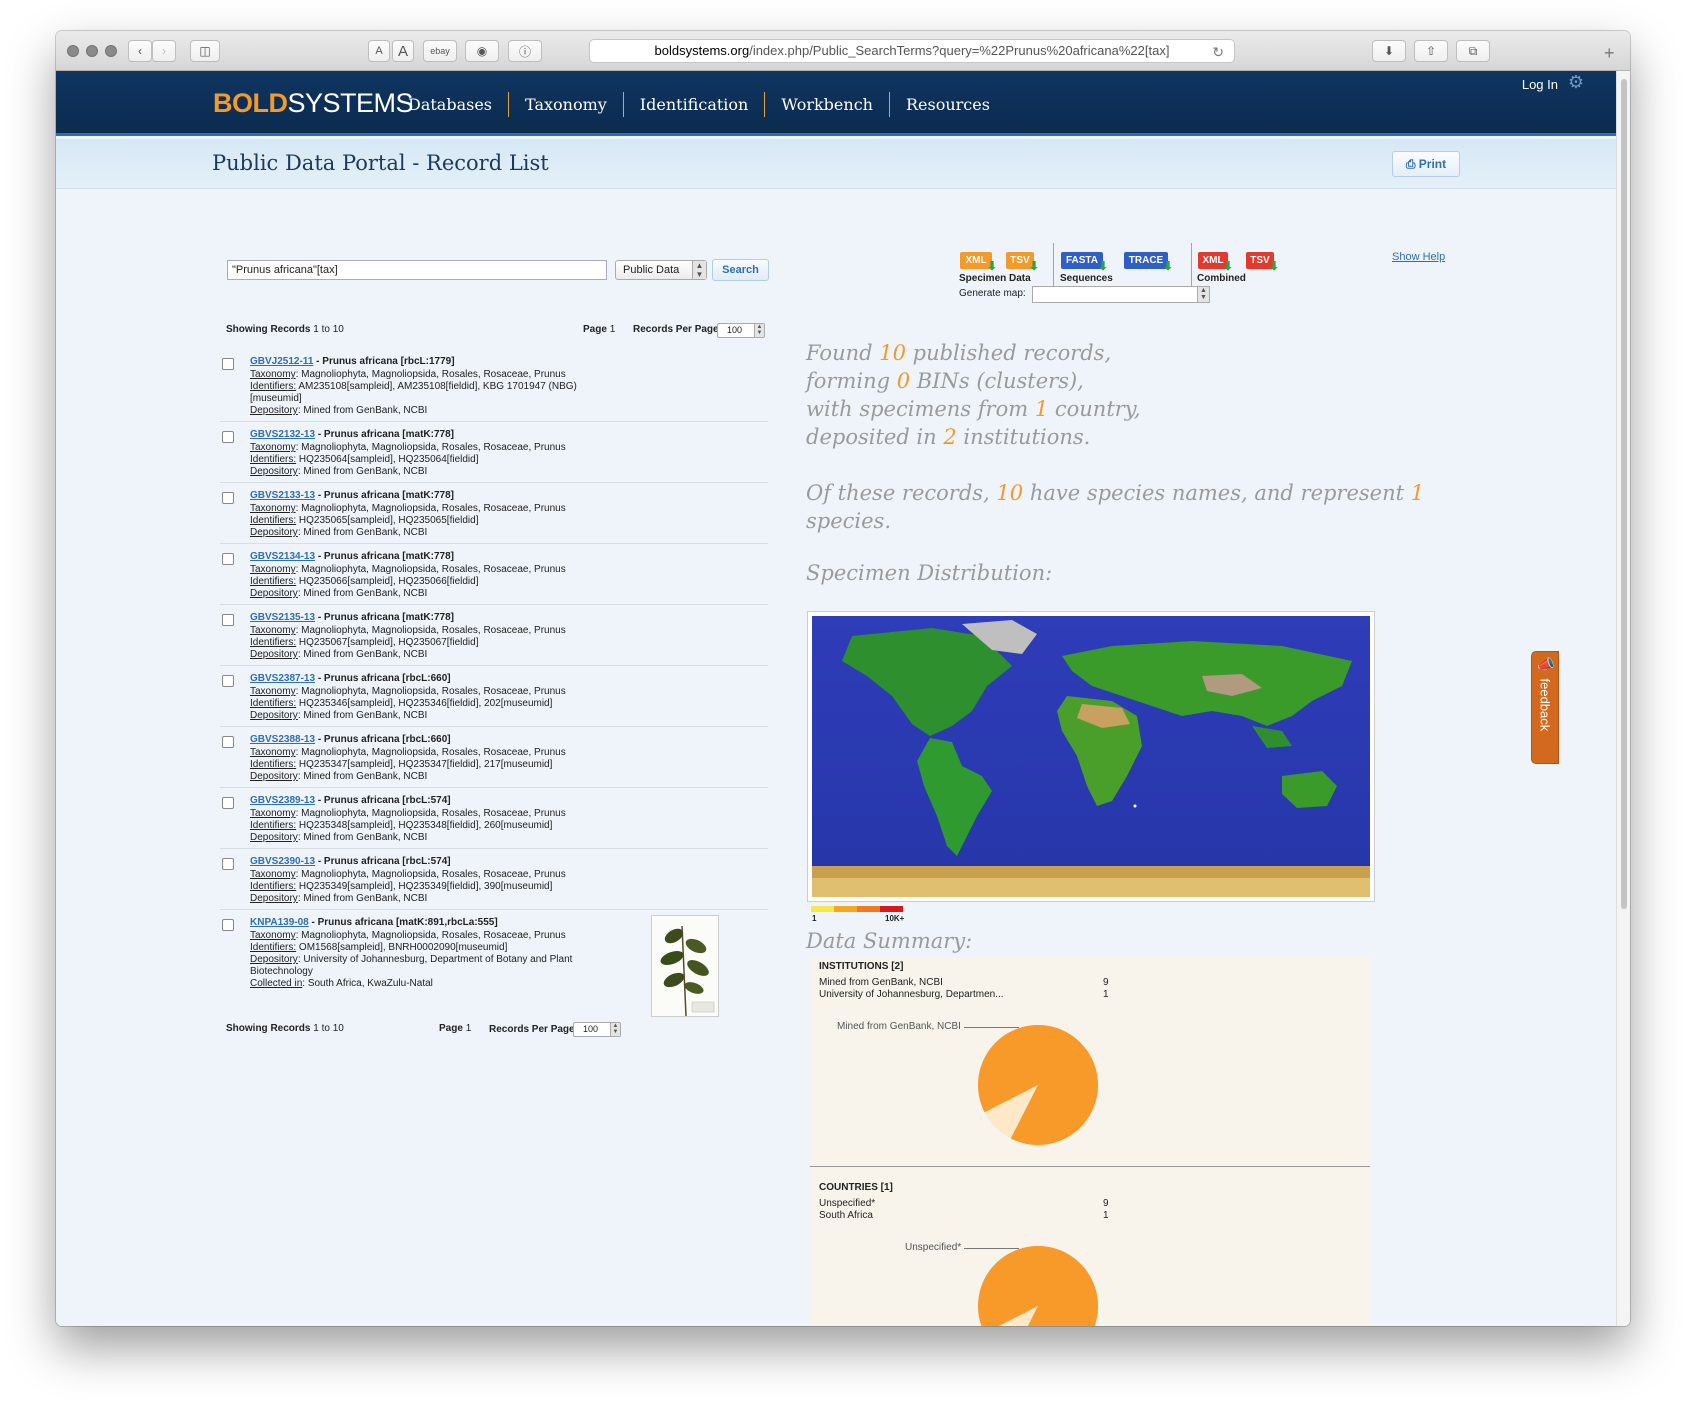 This screenshot has height=1405, width=1686. What do you see at coordinates (1576, 82) in the screenshot?
I see `gear-icon: ⚙` at bounding box center [1576, 82].